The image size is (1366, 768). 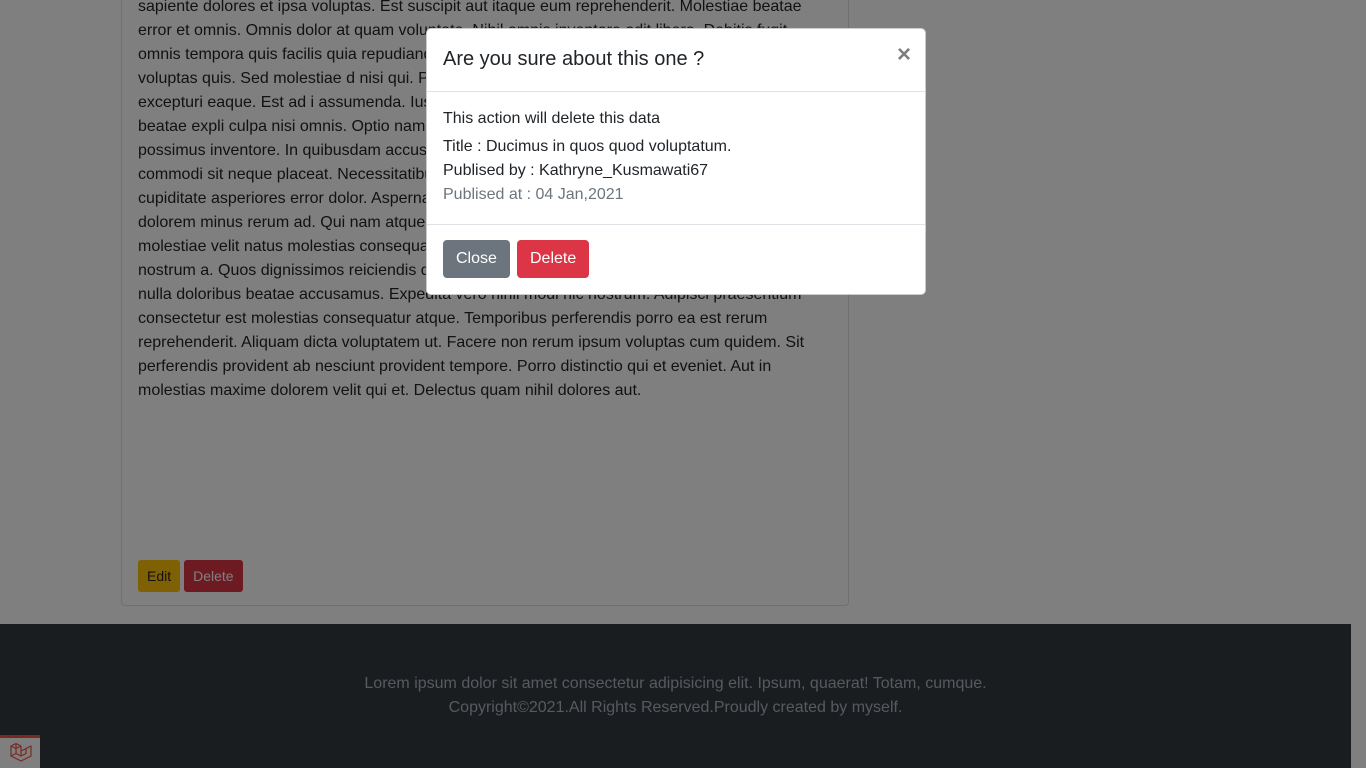 I want to click on delete-button: Delete, so click(x=553, y=259).